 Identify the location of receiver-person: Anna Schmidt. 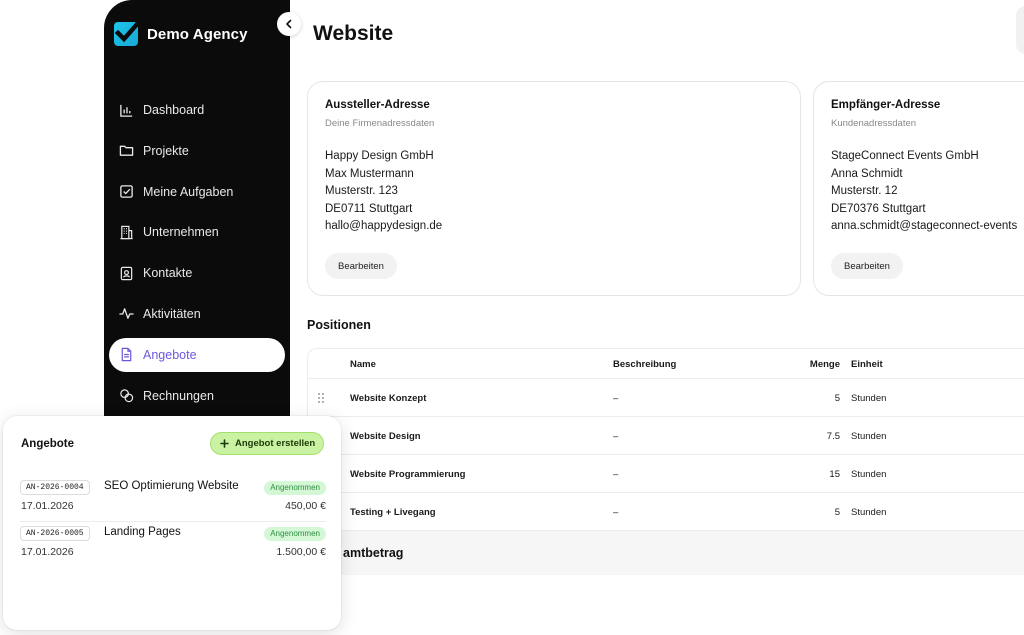
(867, 173).